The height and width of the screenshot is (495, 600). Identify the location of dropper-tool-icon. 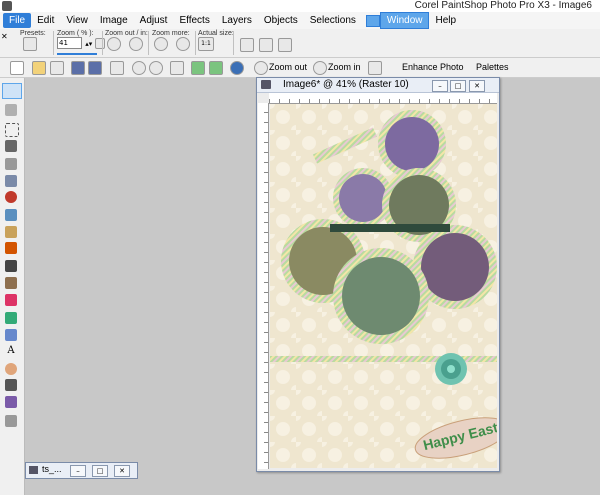
(11, 146).